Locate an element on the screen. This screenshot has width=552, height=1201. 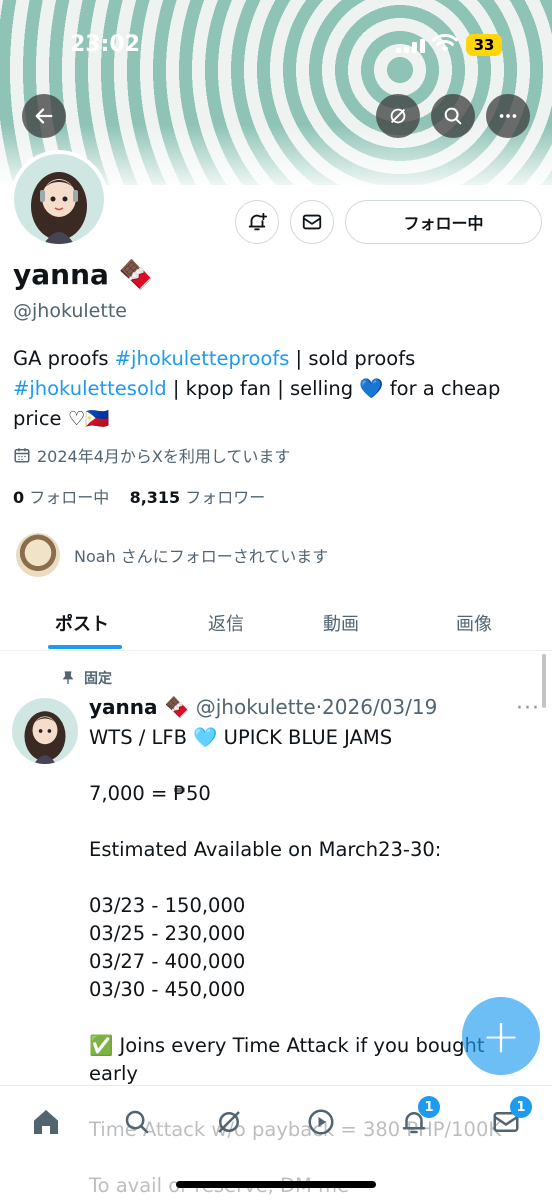
pin-icon is located at coordinates (68, 677).